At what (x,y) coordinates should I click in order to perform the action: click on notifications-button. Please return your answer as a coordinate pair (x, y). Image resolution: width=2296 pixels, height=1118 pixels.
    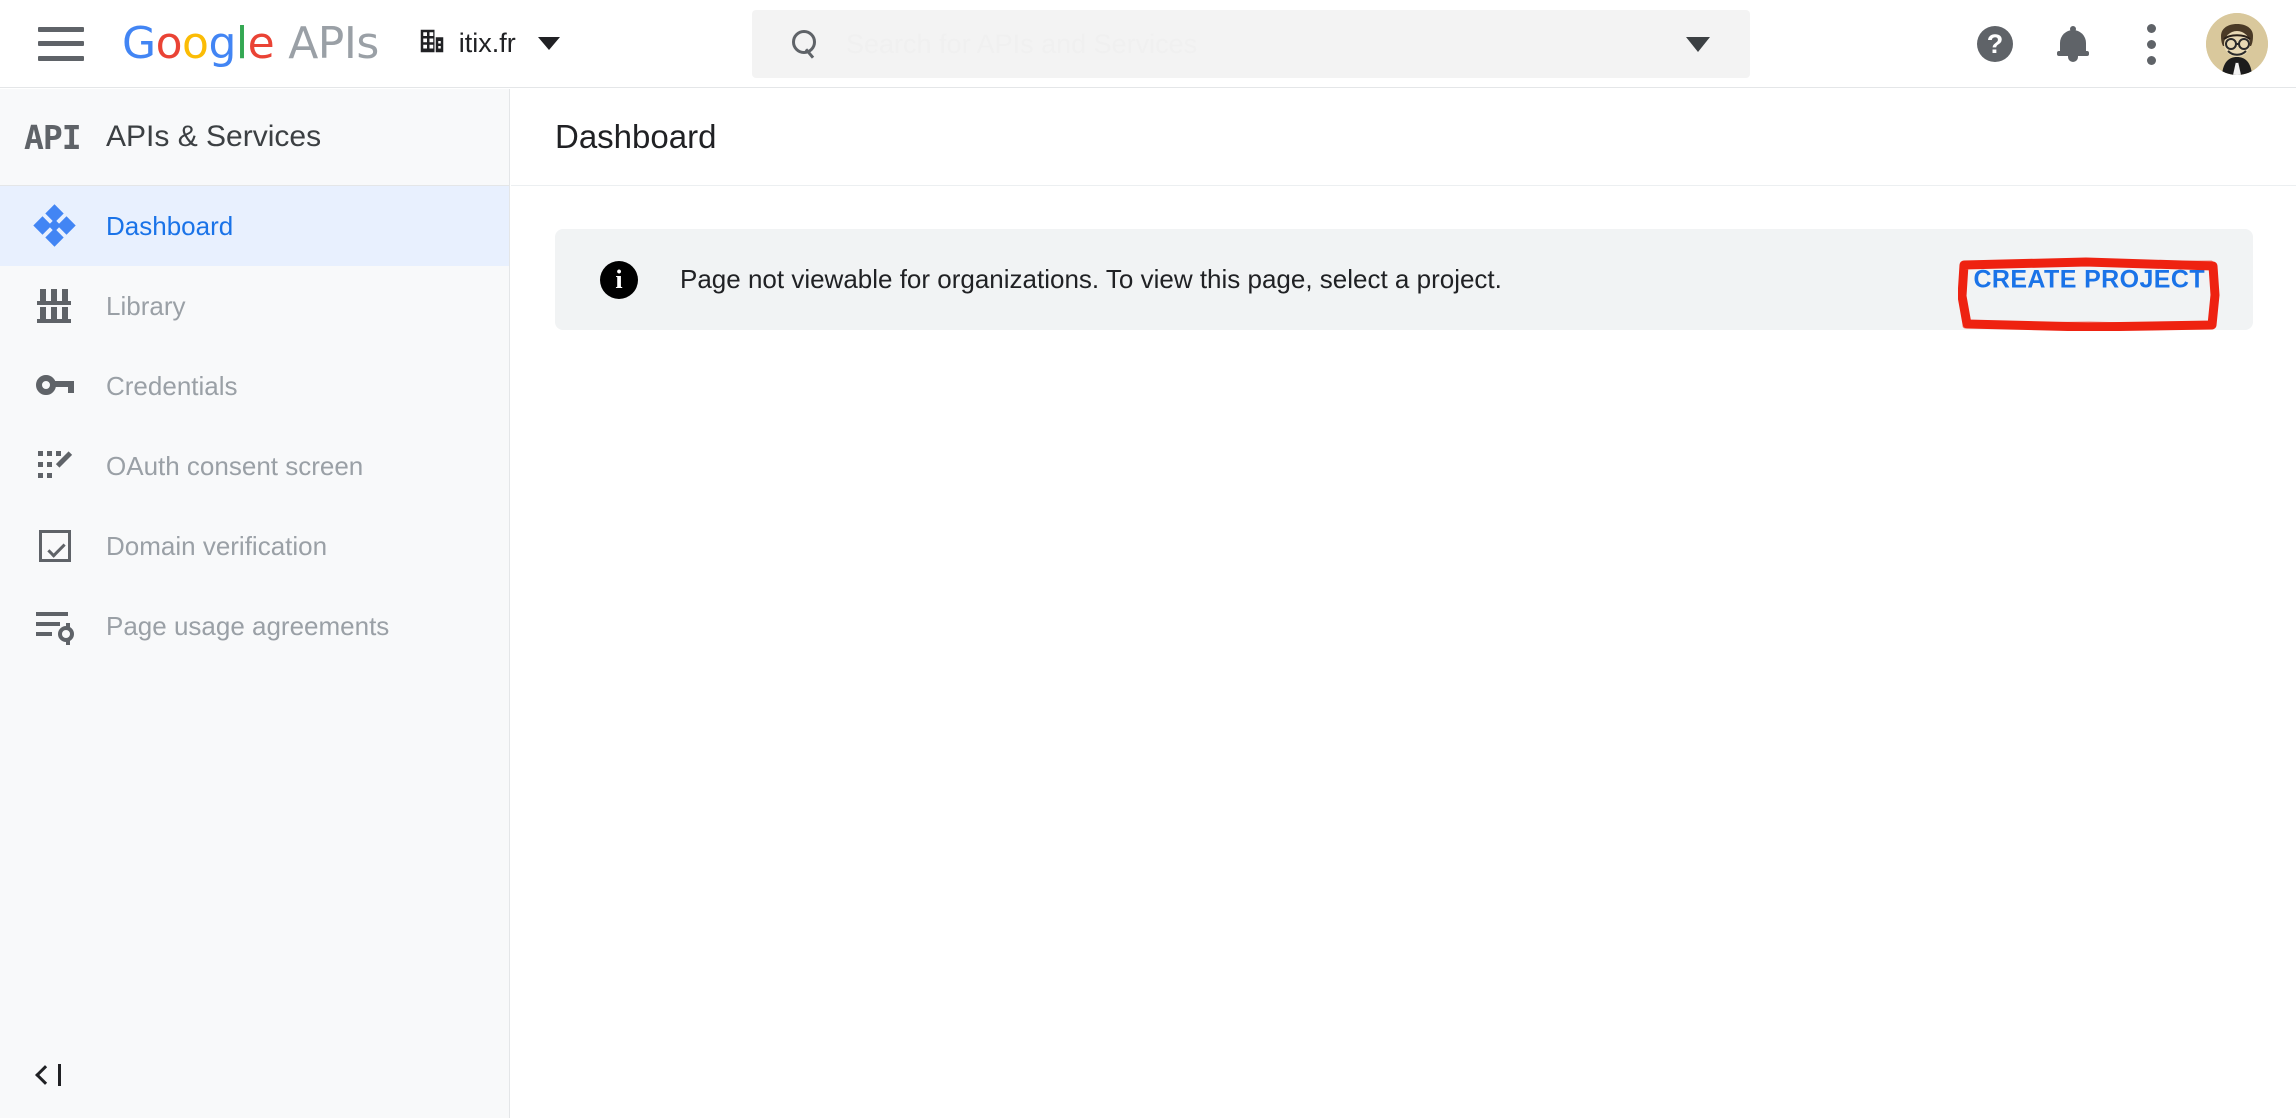
    Looking at the image, I should click on (2073, 44).